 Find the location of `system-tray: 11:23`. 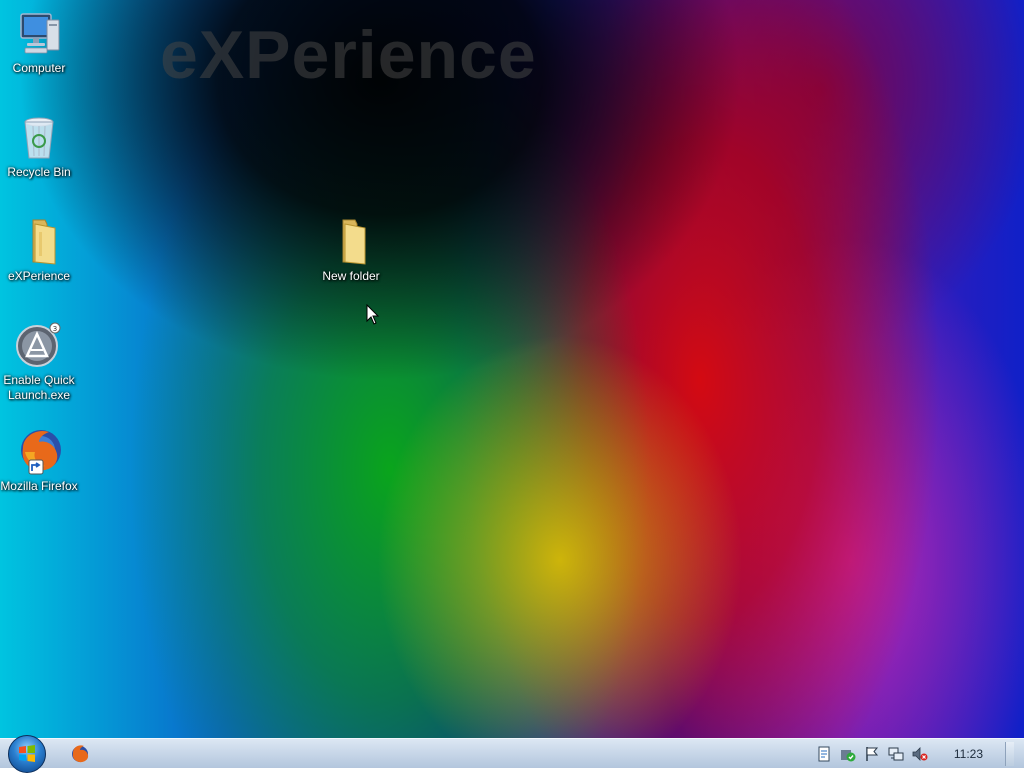

system-tray: 11:23 is located at coordinates (913, 754).